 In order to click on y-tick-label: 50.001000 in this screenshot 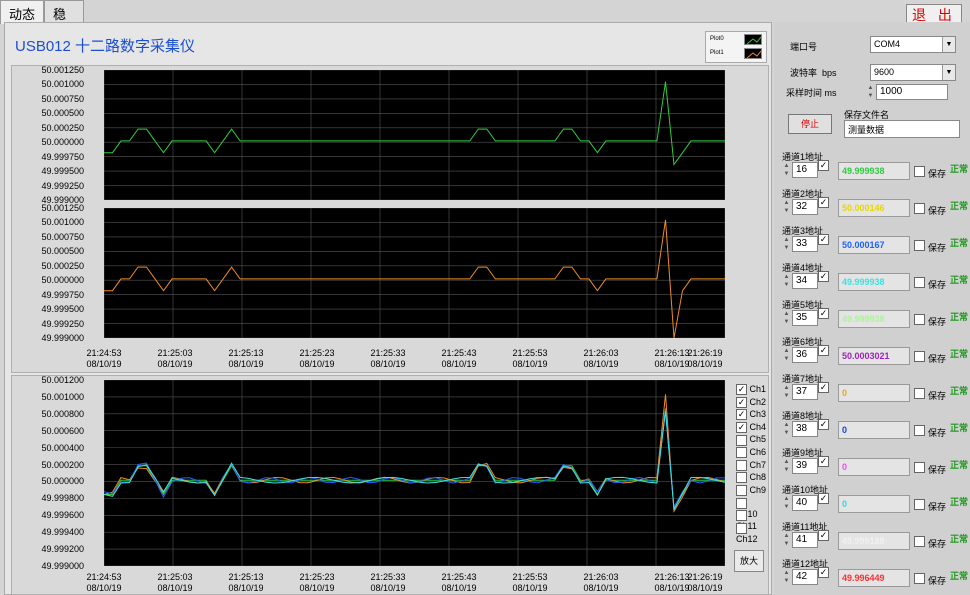, I will do `click(62, 84)`.